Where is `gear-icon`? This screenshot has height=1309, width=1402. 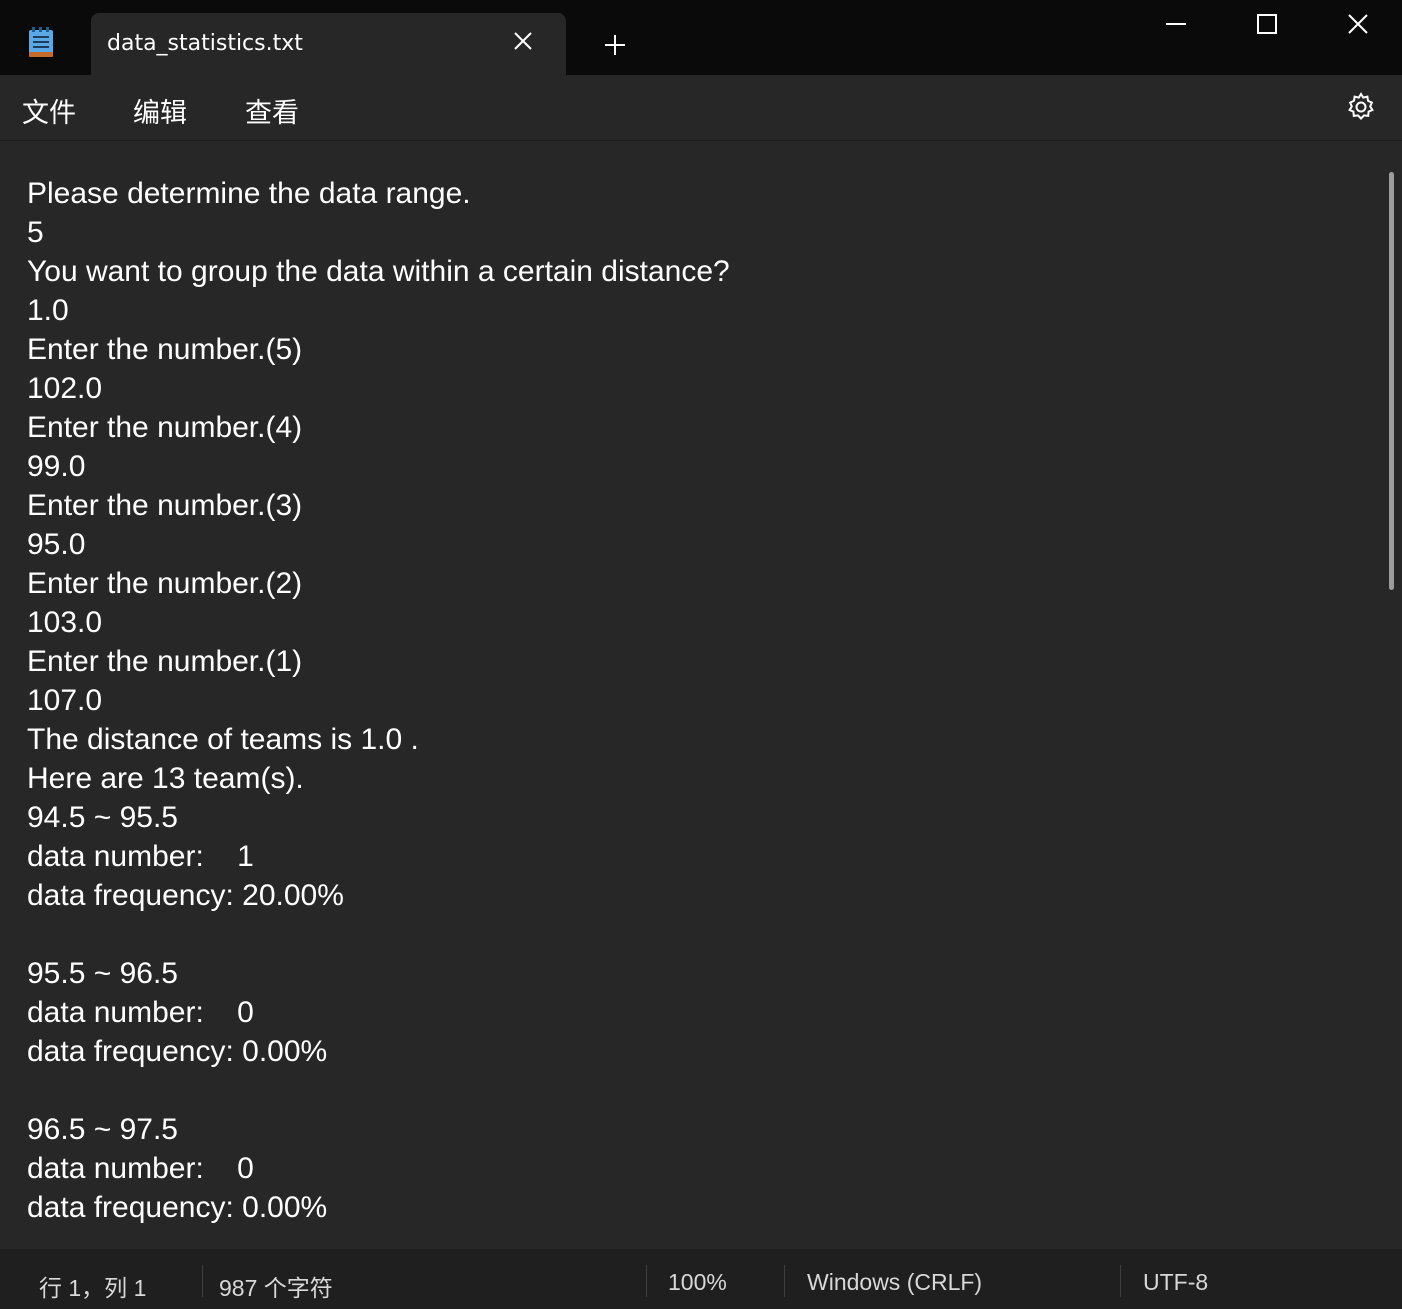
gear-icon is located at coordinates (1361, 107).